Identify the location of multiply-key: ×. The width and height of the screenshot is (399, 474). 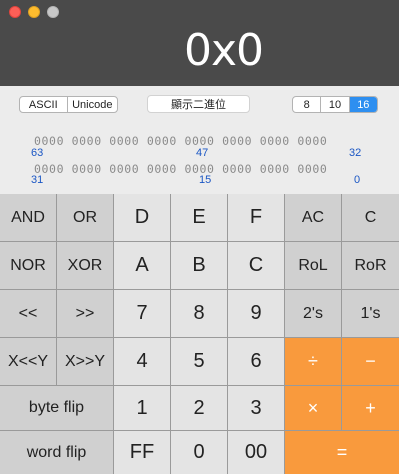
(313, 408).